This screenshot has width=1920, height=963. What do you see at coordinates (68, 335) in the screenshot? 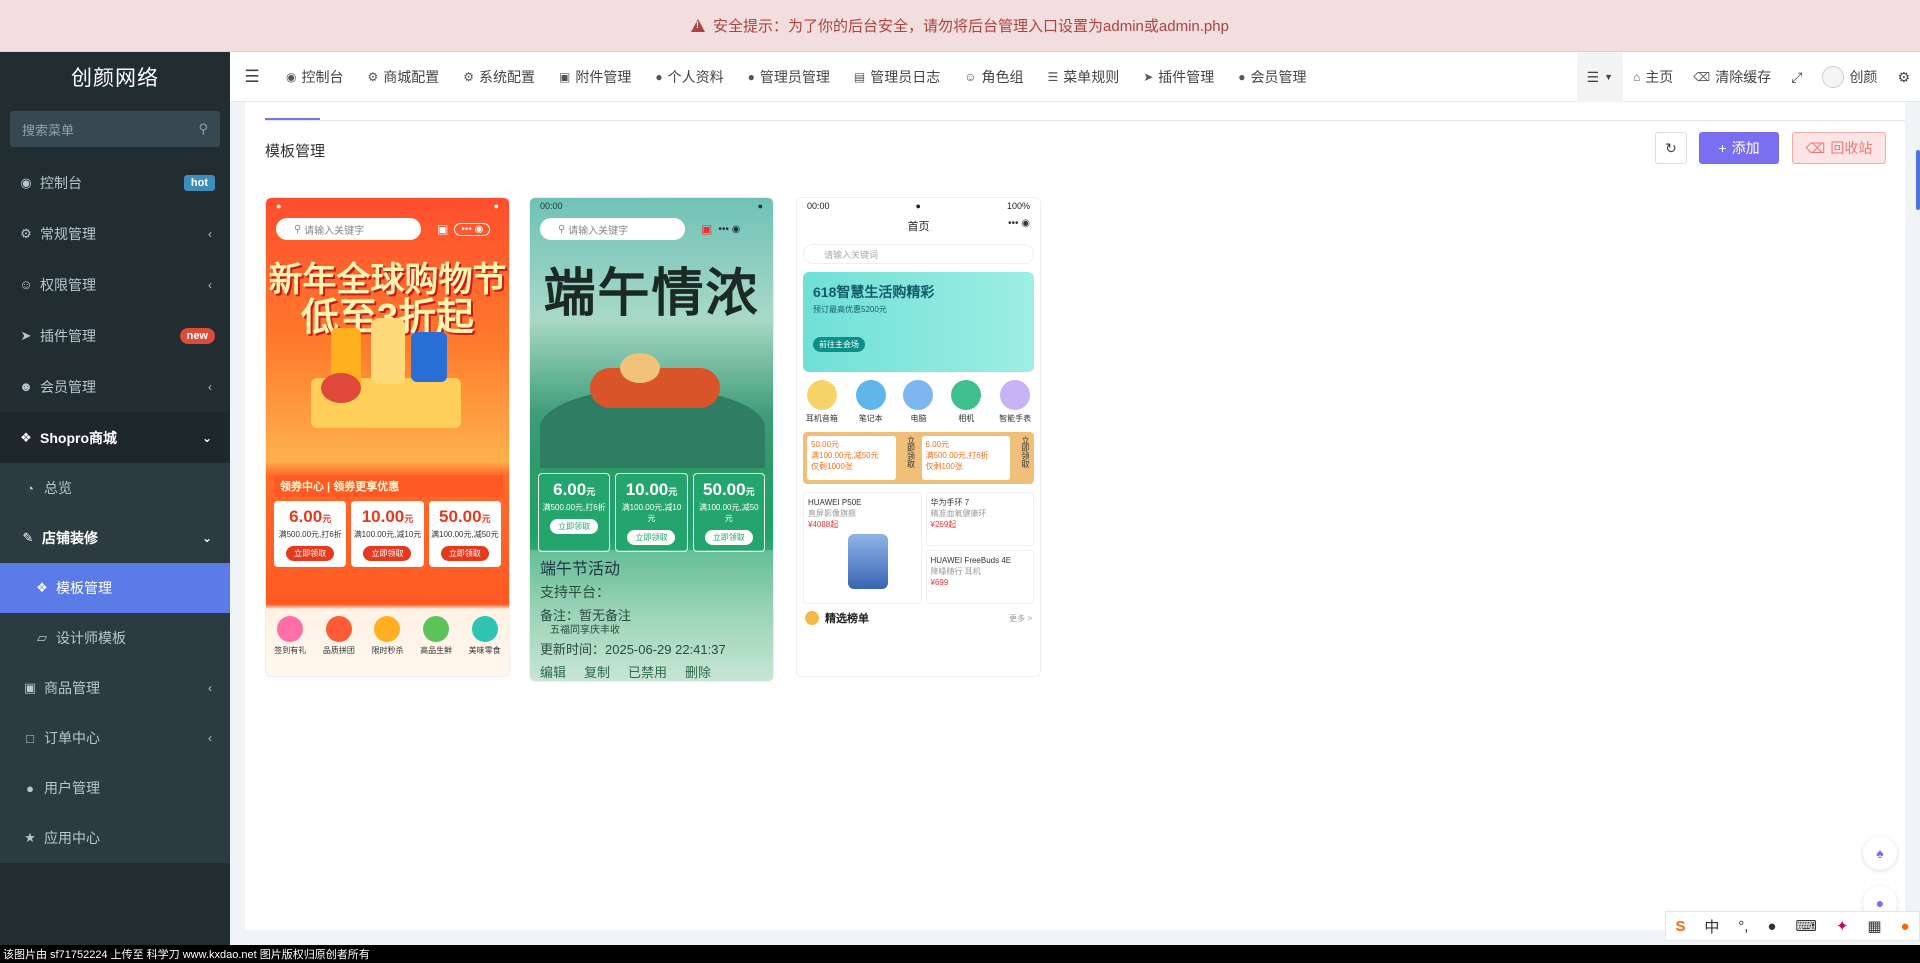
I see `sidebar-item-label: 插件管理` at bounding box center [68, 335].